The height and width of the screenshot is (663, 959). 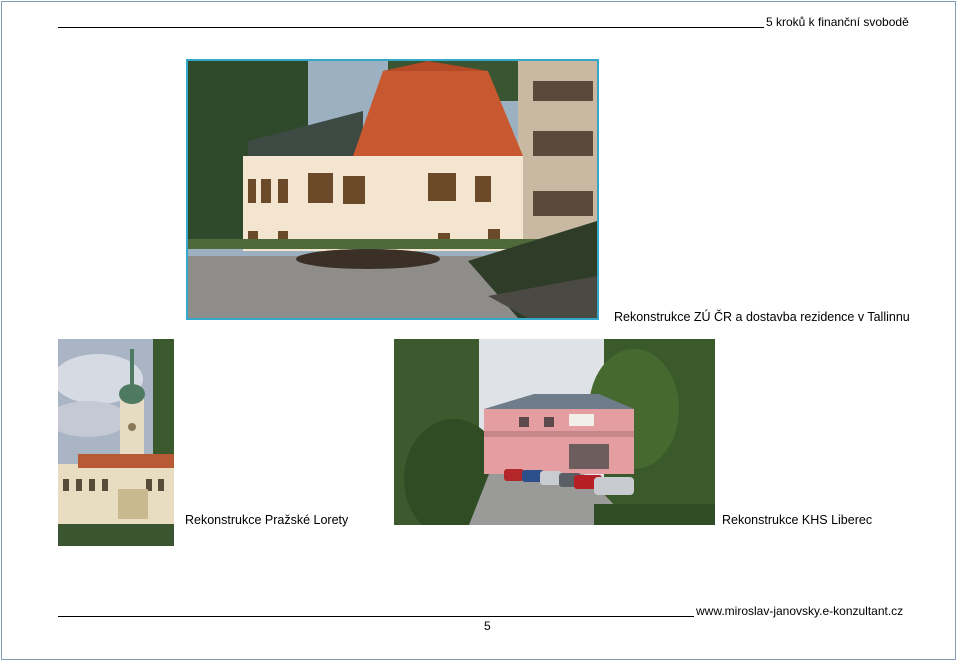 What do you see at coordinates (487, 626) in the screenshot?
I see `page-number: 5` at bounding box center [487, 626].